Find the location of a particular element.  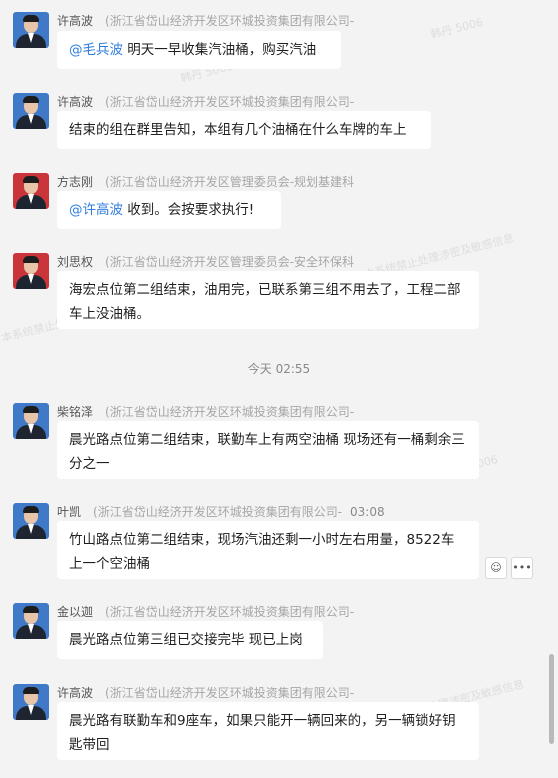

message-text: 晨光路有联勤车和9座车，如果只能开一辆回来的，另一辆锁好钥匙带回 is located at coordinates (262, 733).